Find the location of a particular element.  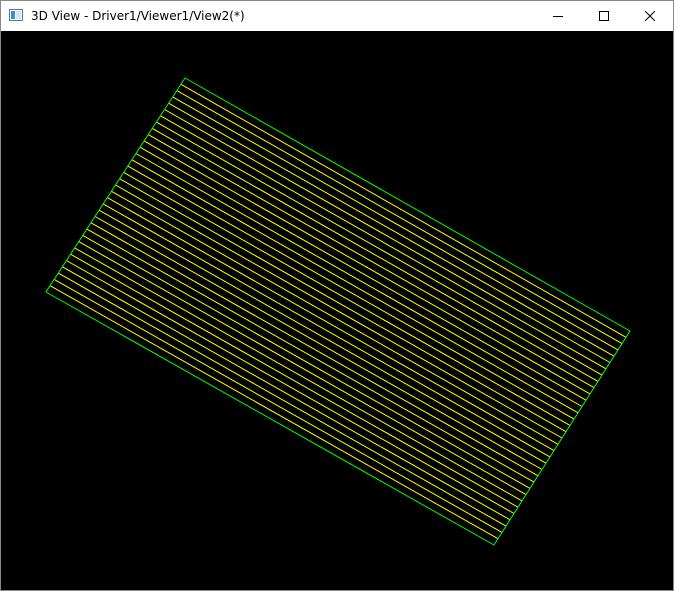

close-button is located at coordinates (650, 16).